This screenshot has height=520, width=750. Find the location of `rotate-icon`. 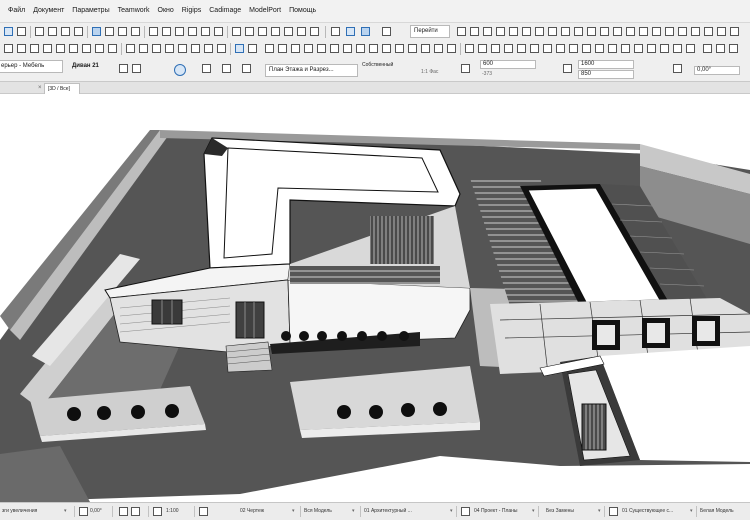

rotate-icon is located at coordinates (169, 48).